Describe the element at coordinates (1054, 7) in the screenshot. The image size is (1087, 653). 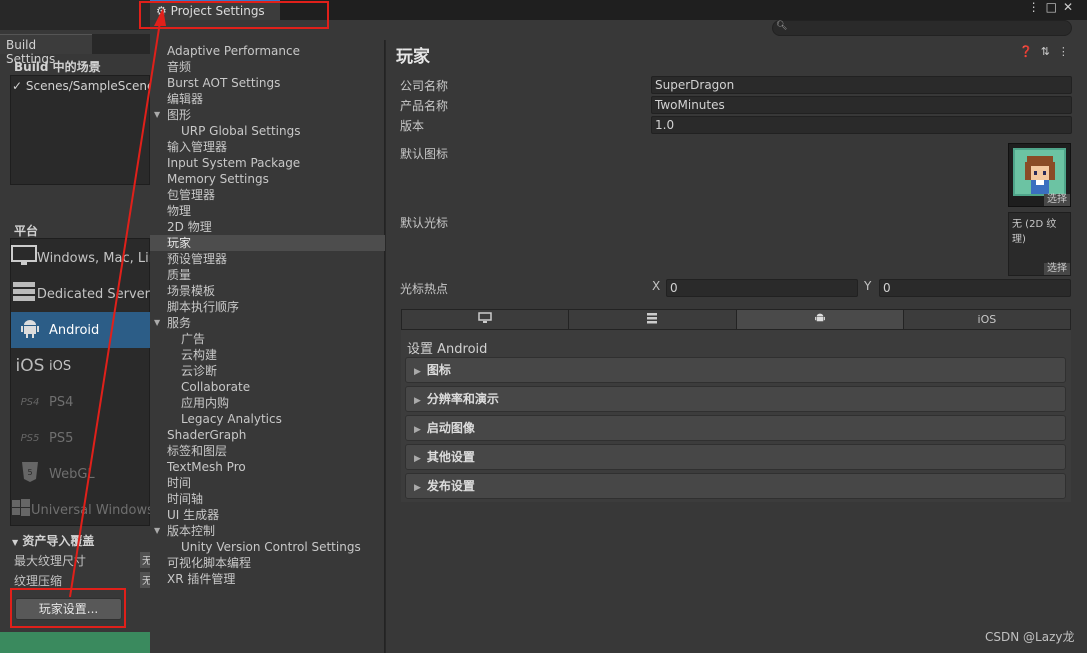
I see `maximize-icon: □` at that location.